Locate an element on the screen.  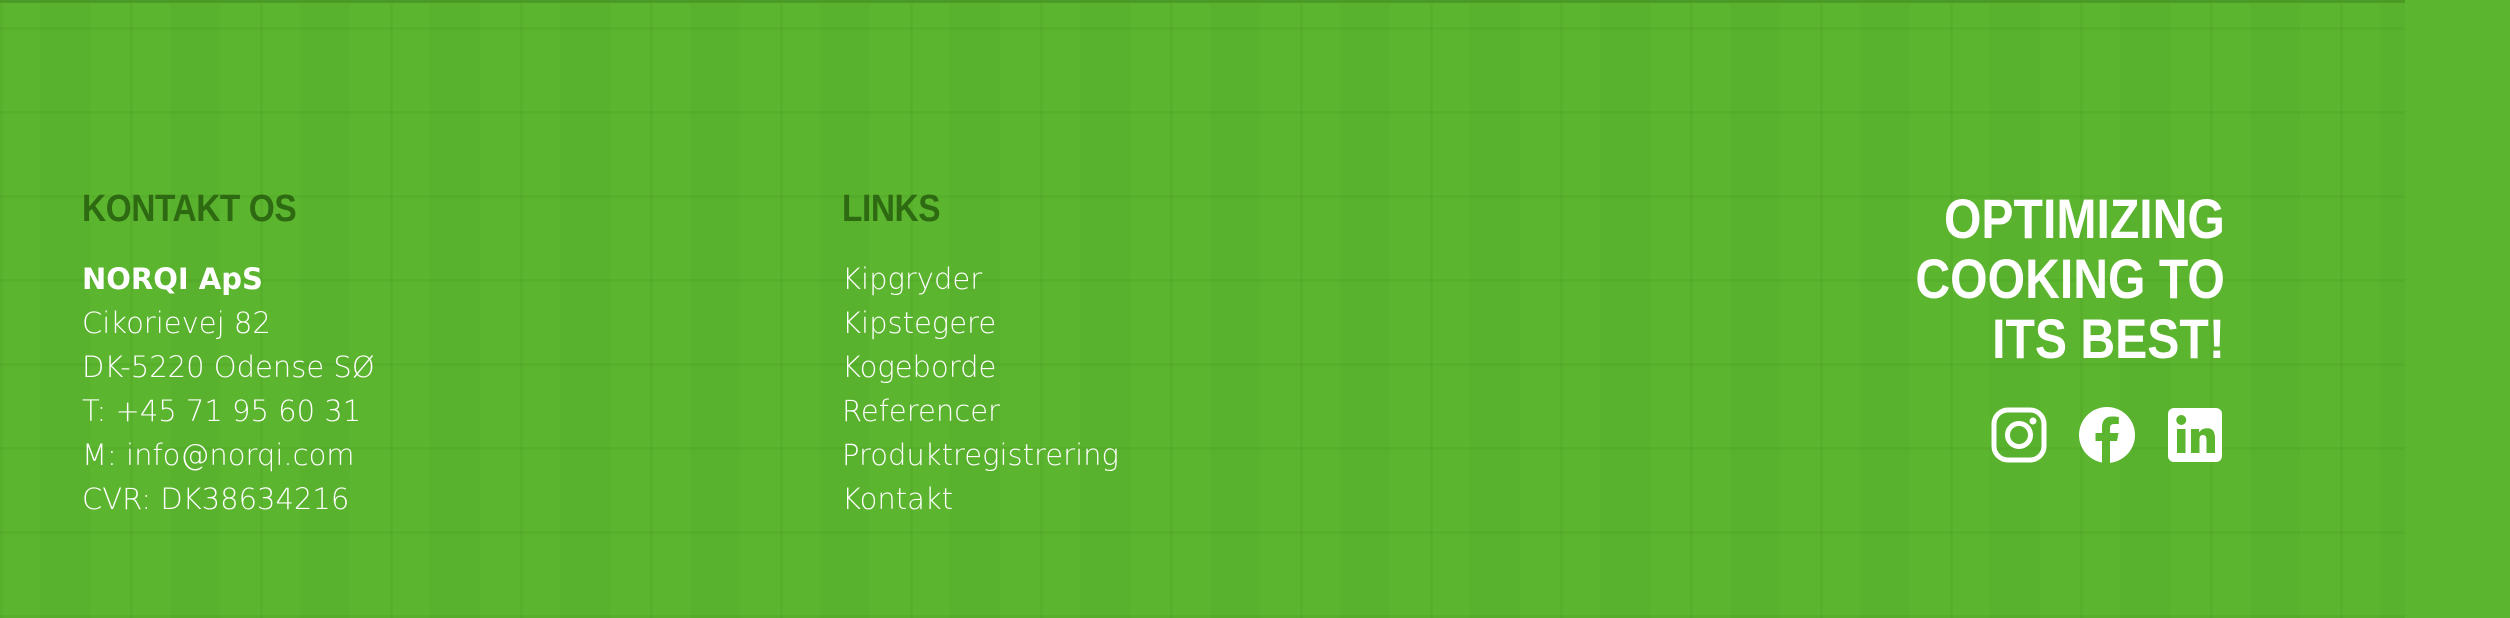
links-heading: LINKS is located at coordinates (891, 209).